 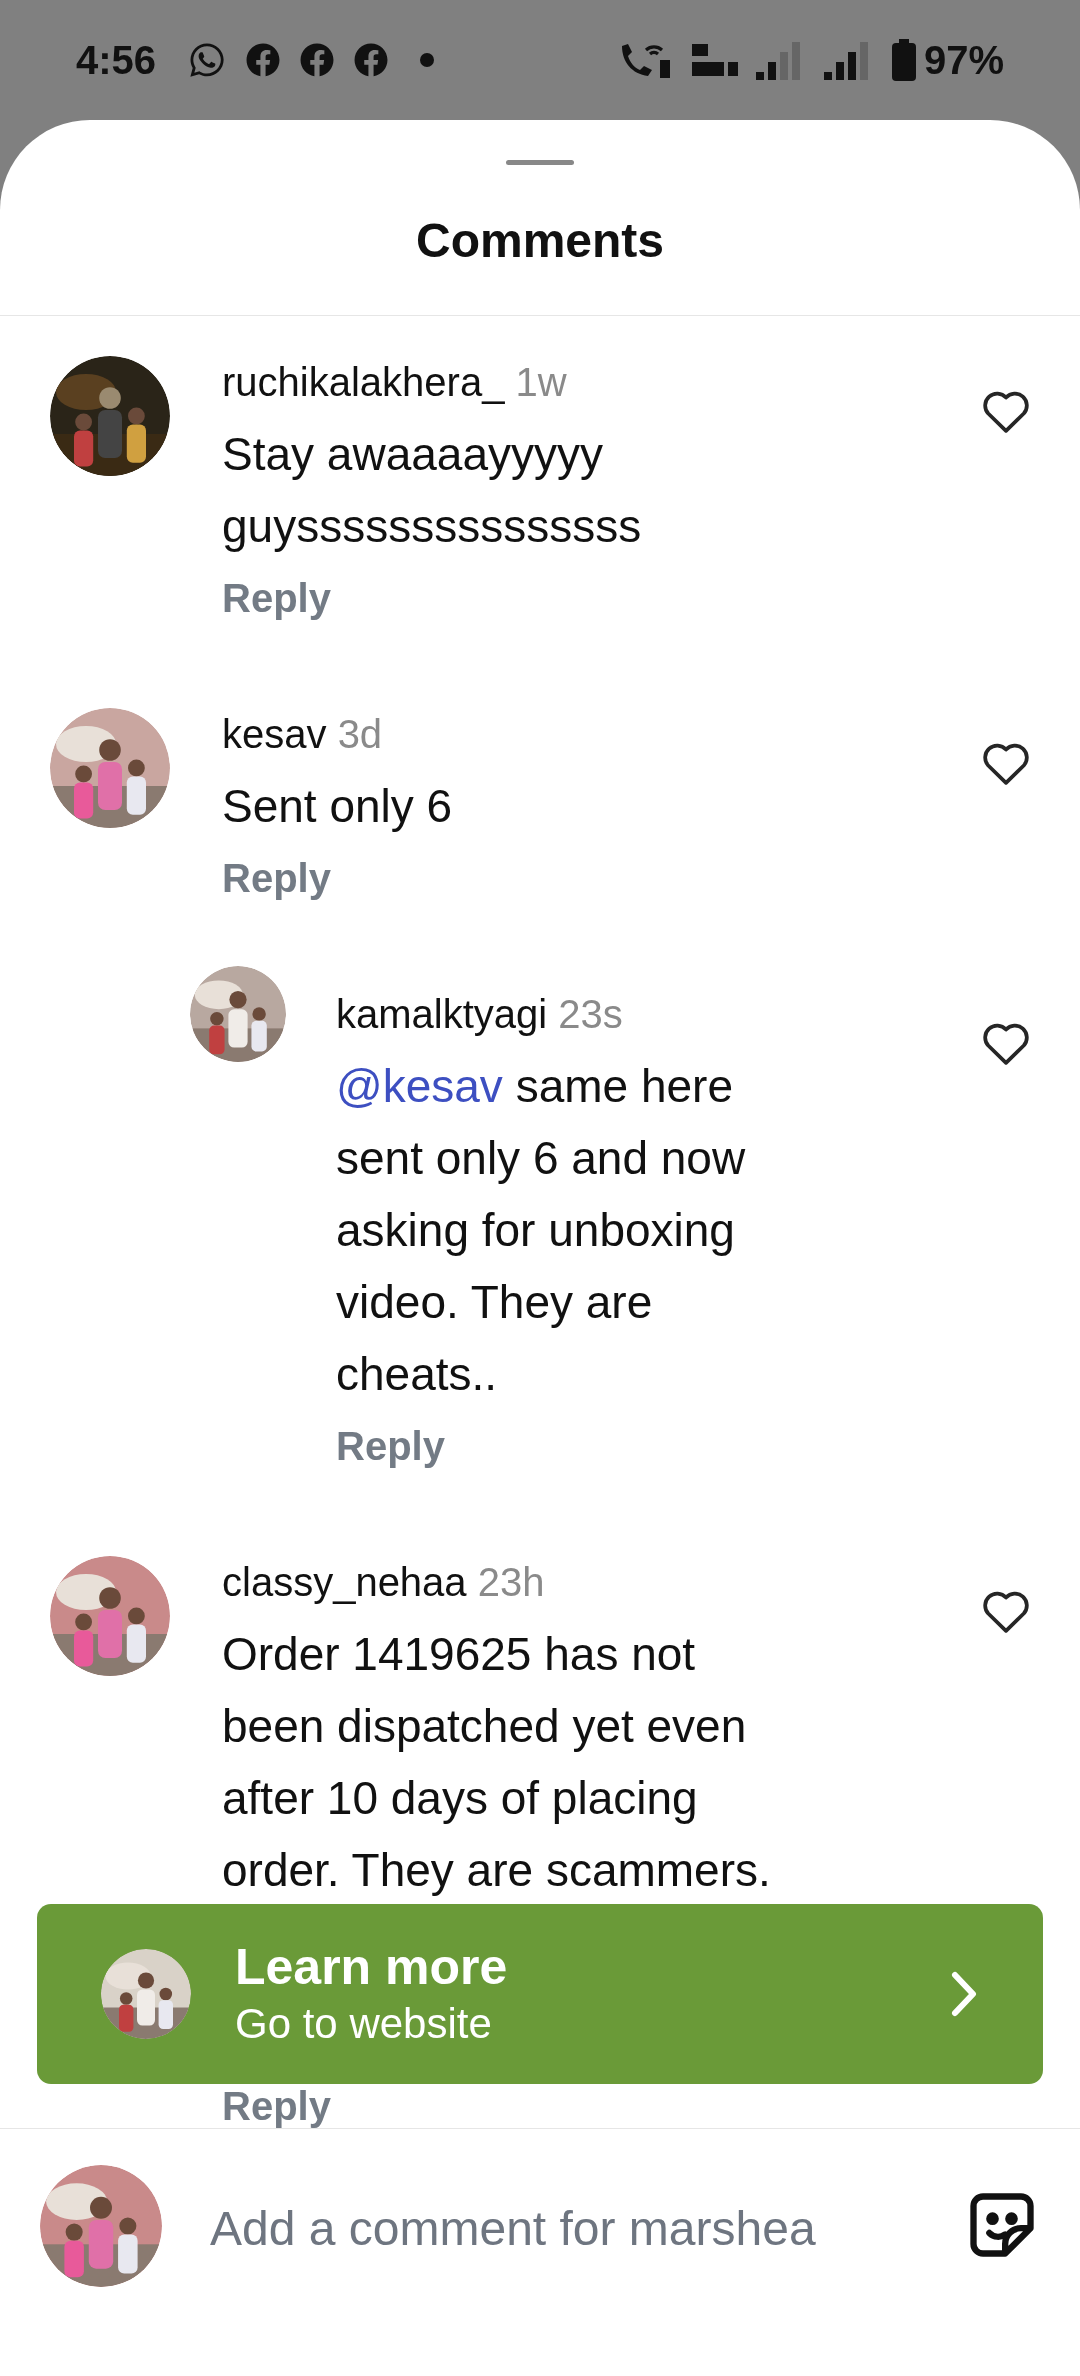 I want to click on chat-app-icon, so click(x=207, y=60).